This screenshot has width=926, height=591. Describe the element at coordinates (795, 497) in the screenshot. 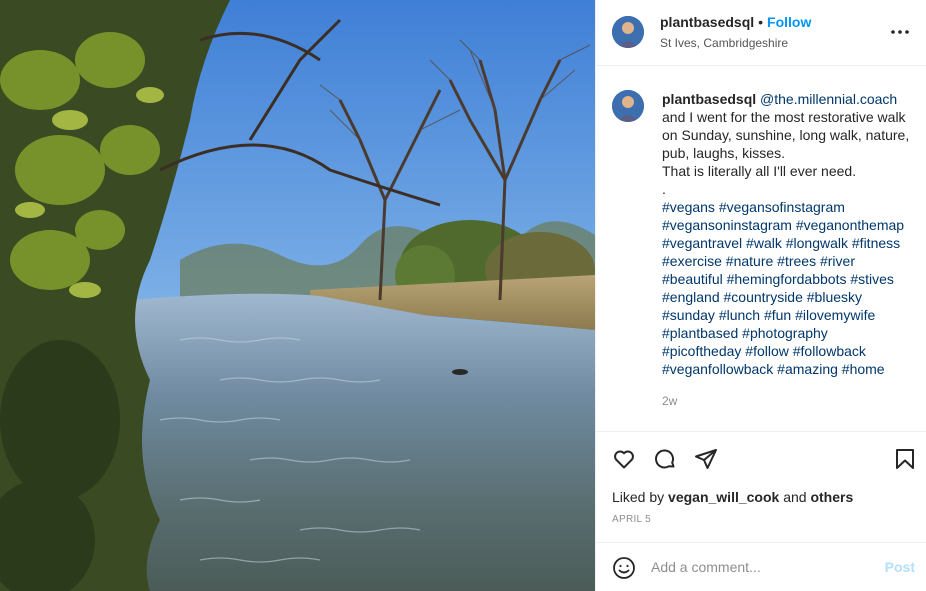

I see `likes-connector: and` at that location.